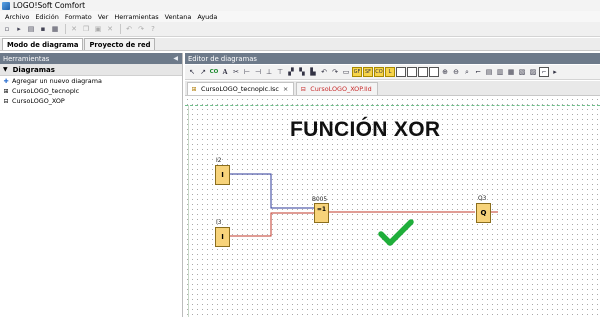 The image size is (600, 317). What do you see at coordinates (38, 101) in the screenshot?
I see `tree-item-label: CursoLOGO_XOP` at bounding box center [38, 101].